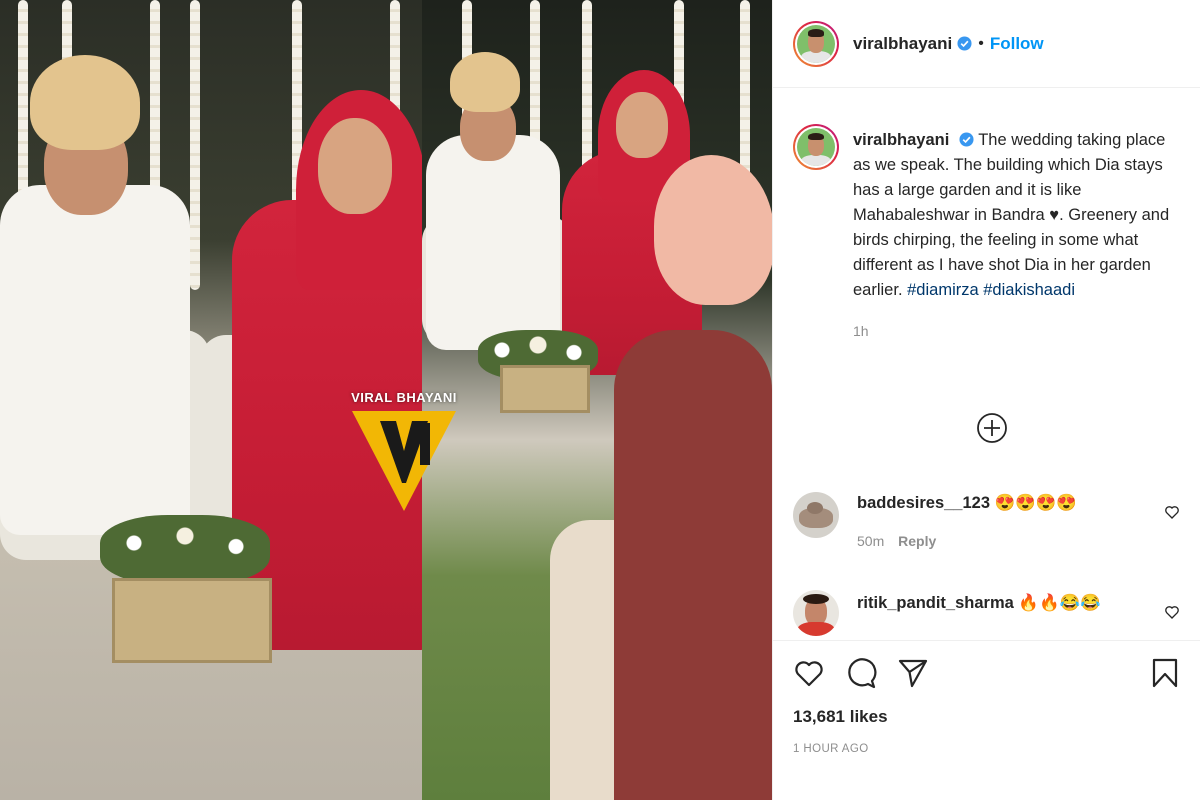  Describe the element at coordinates (935, 603) in the screenshot. I see `comment-username: ritik_pandit_sharma` at that location.